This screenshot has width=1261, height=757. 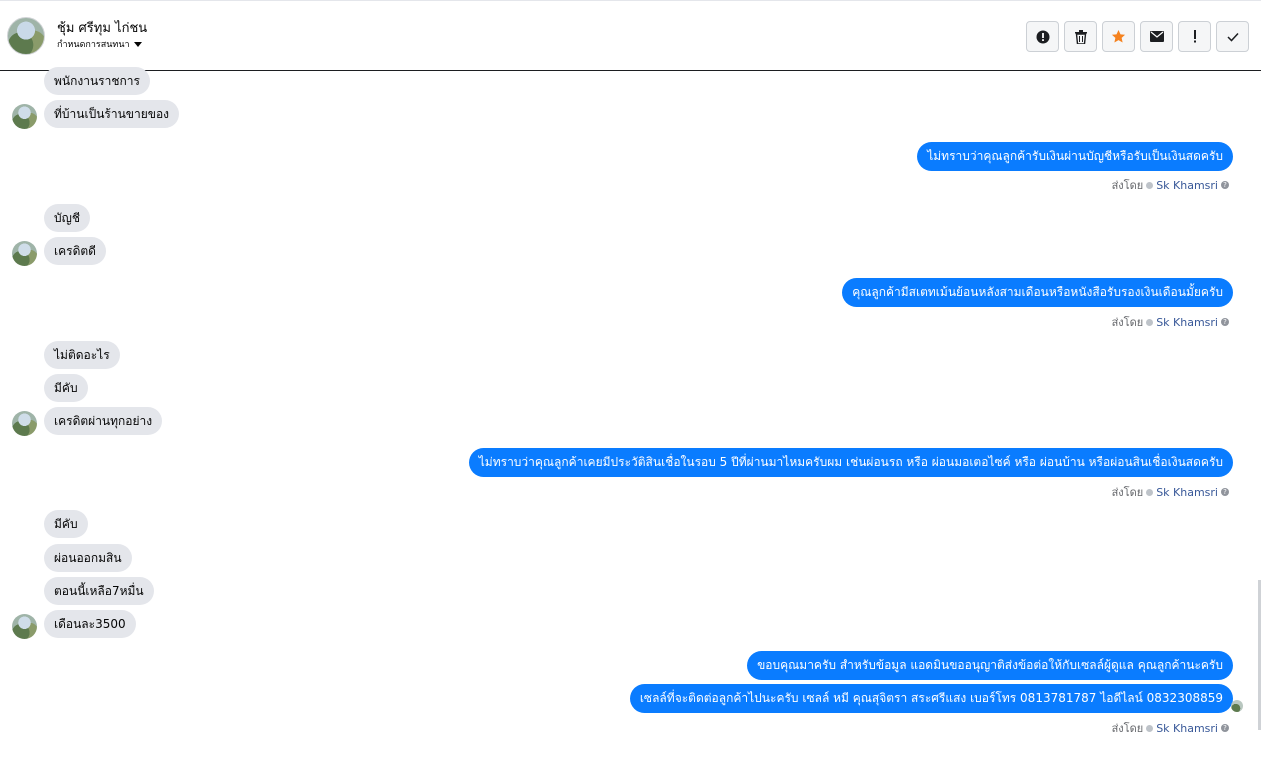 What do you see at coordinates (1137, 36) in the screenshot?
I see `conversation-actions` at bounding box center [1137, 36].